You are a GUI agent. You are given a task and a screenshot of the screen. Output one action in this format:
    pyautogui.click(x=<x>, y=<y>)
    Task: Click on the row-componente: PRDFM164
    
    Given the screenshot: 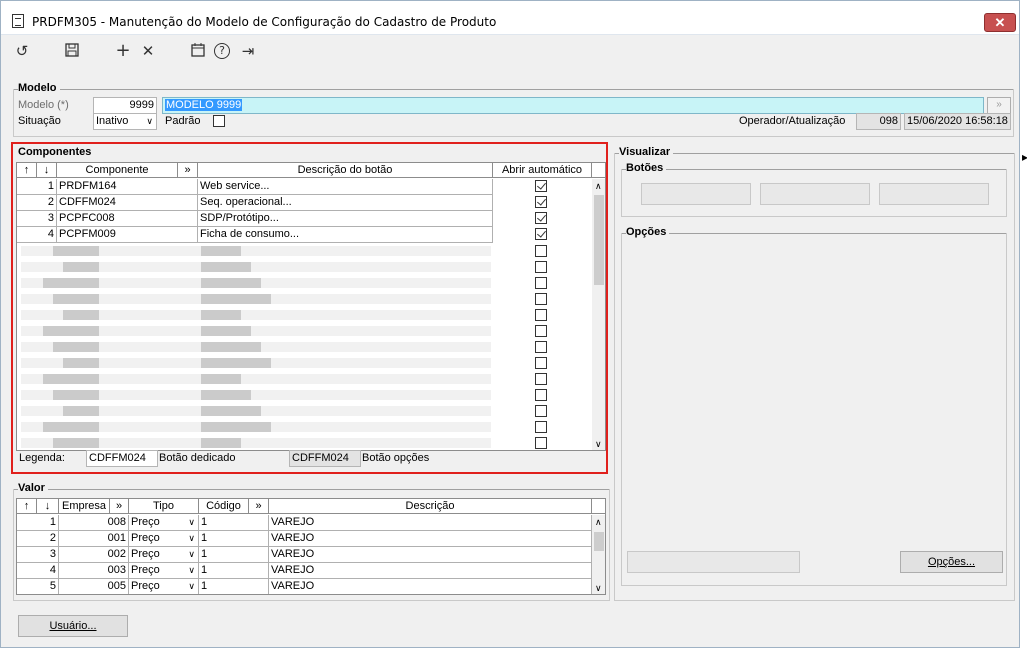 What is the action you would take?
    pyautogui.click(x=127, y=187)
    